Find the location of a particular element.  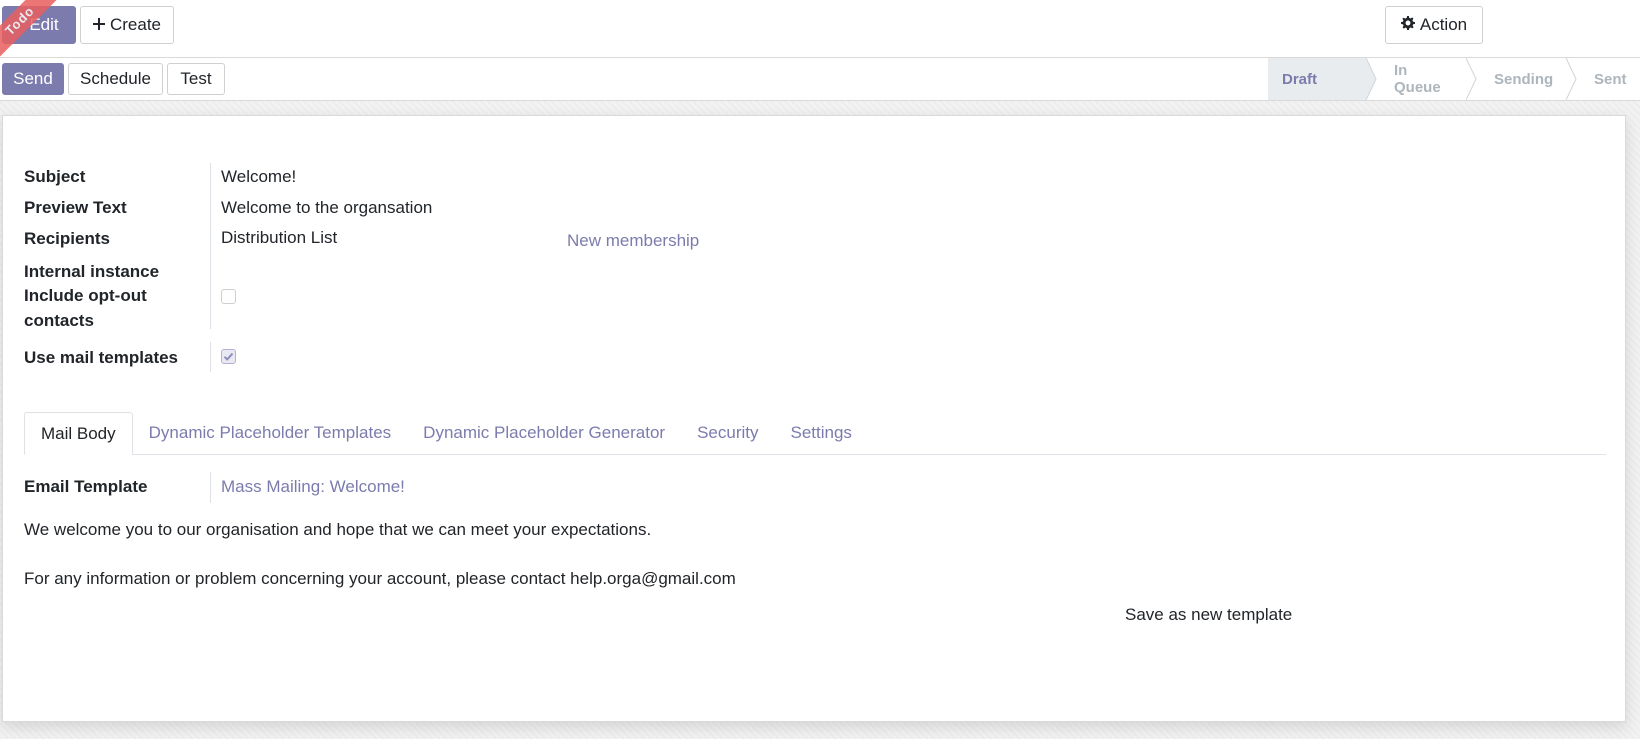

stage-sending: Sending is located at coordinates (1521, 79).